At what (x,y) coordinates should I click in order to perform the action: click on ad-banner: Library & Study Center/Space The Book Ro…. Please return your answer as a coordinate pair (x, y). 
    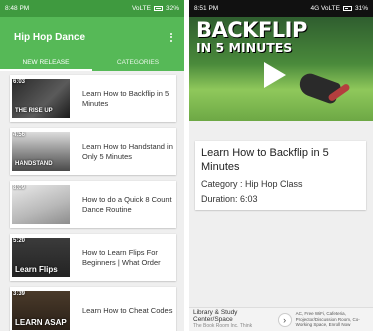
    Looking at the image, I should click on (281, 319).